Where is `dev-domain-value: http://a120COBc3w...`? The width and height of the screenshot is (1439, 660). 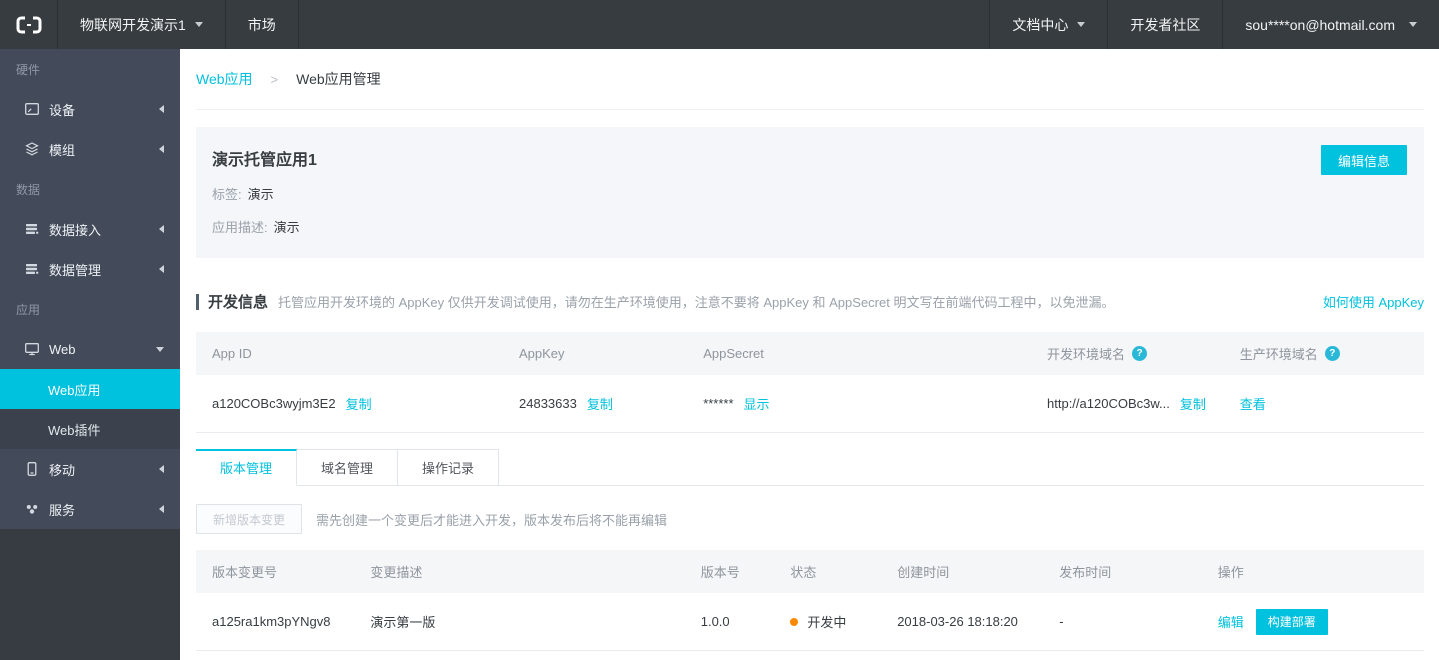
dev-domain-value: http://a120COBc3w... is located at coordinates (1108, 403).